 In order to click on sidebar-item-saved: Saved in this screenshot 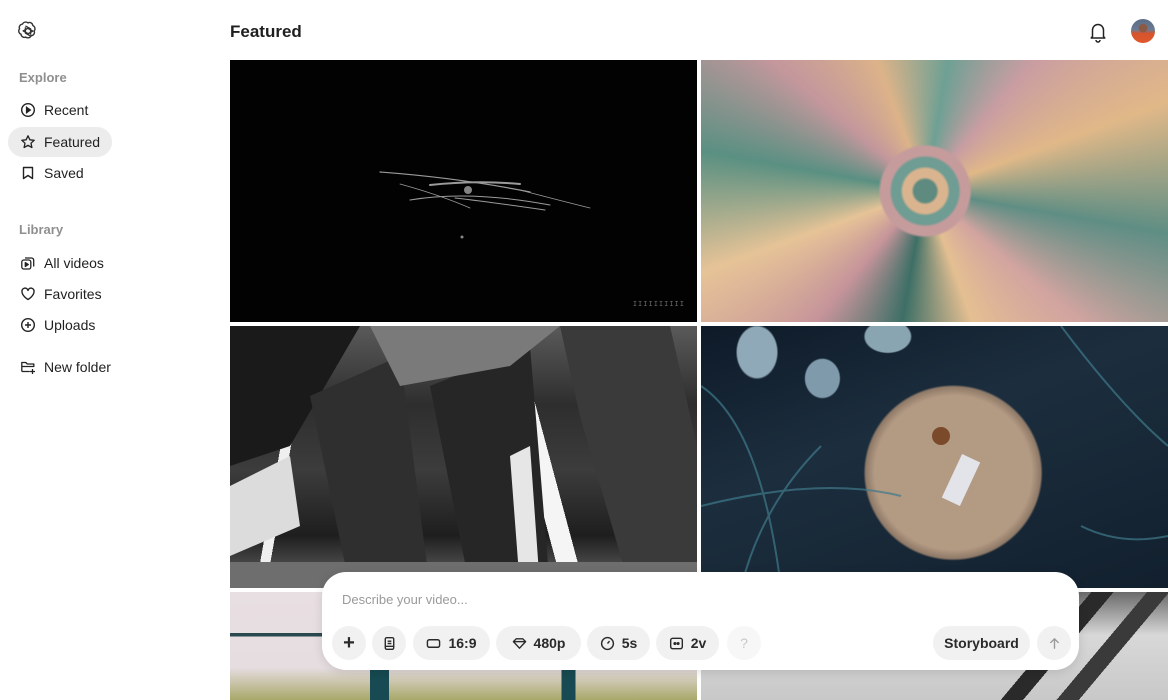, I will do `click(52, 173)`.